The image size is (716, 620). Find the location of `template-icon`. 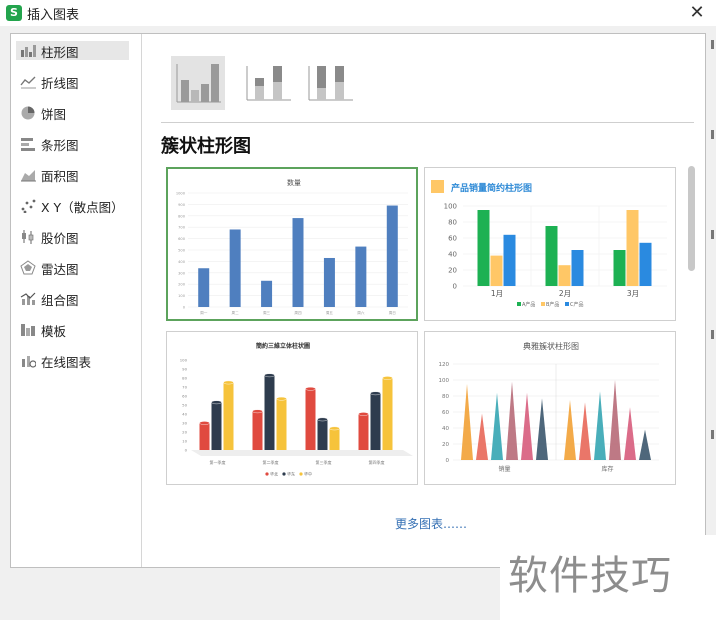

template-icon is located at coordinates (28, 329).